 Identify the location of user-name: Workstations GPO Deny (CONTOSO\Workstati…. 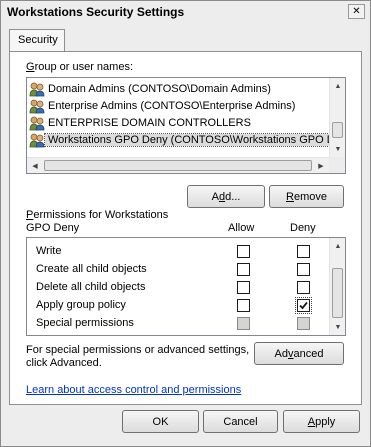
(190, 139).